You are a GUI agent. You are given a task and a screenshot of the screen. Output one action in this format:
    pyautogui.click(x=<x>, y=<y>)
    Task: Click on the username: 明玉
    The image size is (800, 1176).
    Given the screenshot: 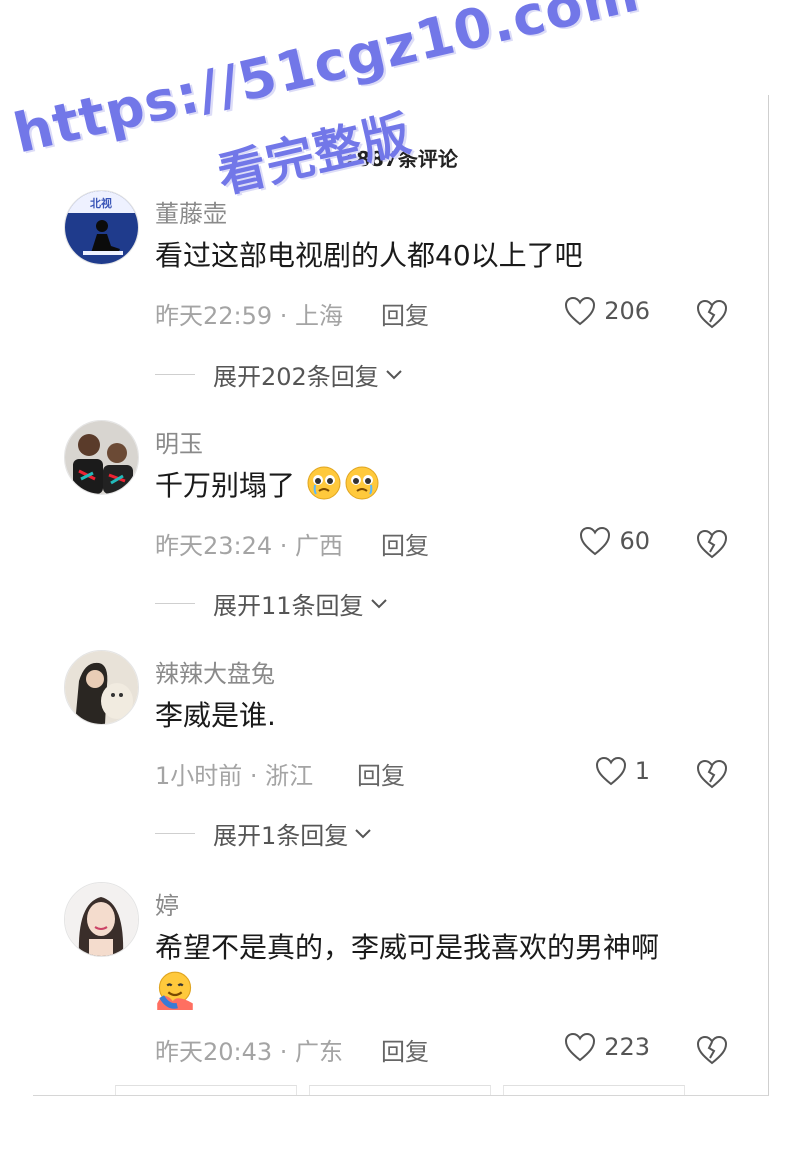 What is the action you would take?
    pyautogui.click(x=179, y=441)
    